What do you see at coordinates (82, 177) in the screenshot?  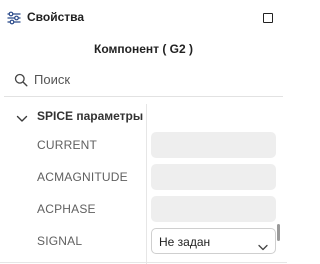 I see `property-name: ACMAGNITUDE` at bounding box center [82, 177].